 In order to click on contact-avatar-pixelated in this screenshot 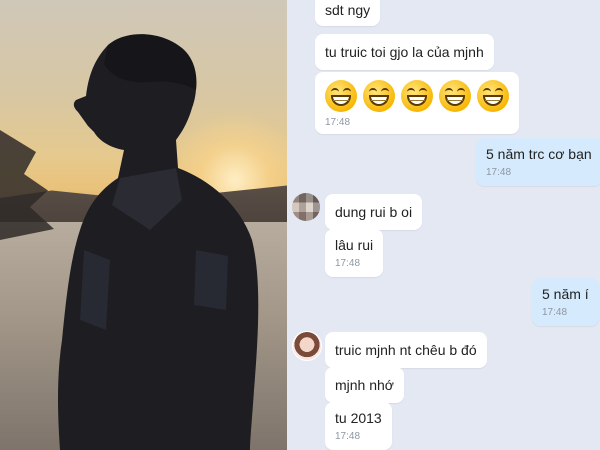, I will do `click(306, 207)`.